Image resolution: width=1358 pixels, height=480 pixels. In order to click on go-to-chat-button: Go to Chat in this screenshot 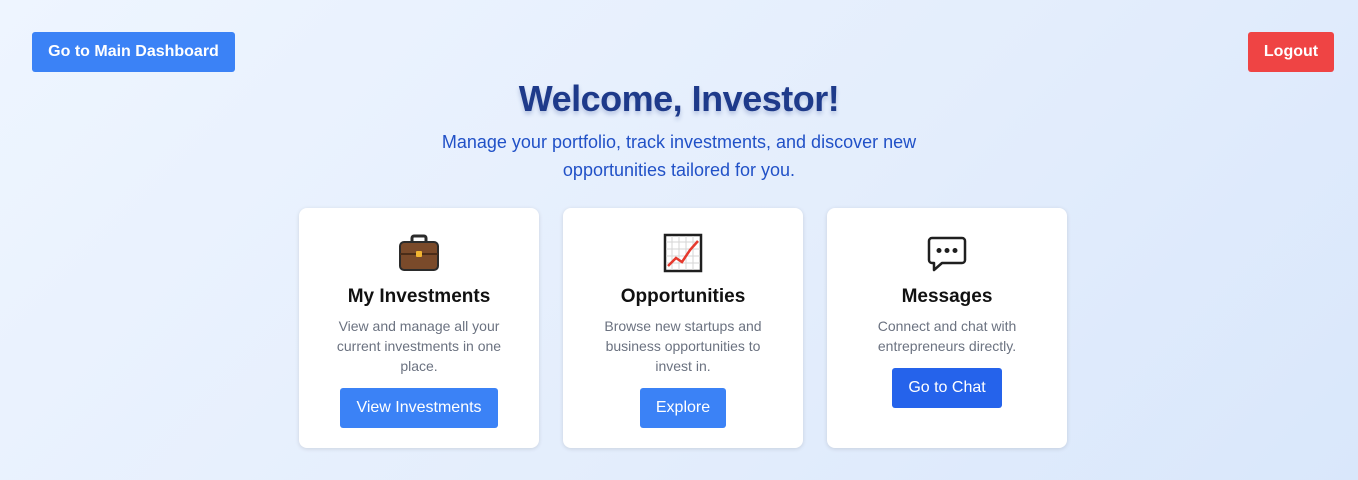, I will do `click(947, 388)`.